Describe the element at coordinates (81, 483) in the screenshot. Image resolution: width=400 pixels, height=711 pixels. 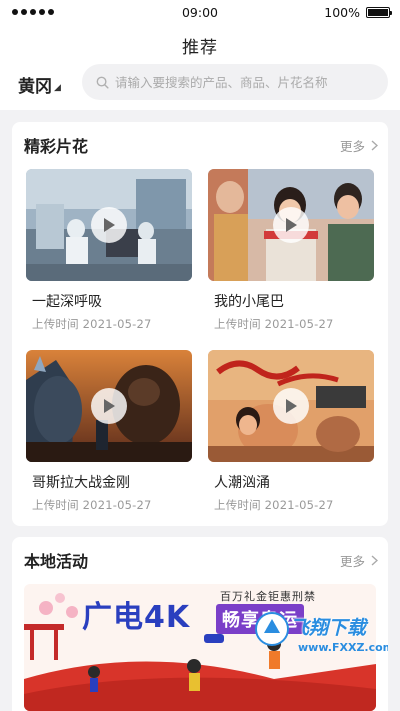
I see `video-title: 哥斯拉大战金刚` at that location.